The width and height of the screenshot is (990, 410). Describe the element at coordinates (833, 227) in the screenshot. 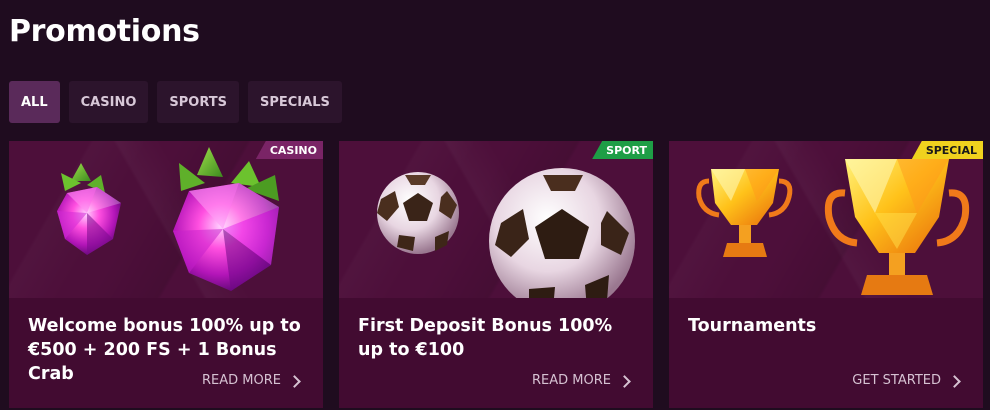

I see `trophies-icon` at that location.